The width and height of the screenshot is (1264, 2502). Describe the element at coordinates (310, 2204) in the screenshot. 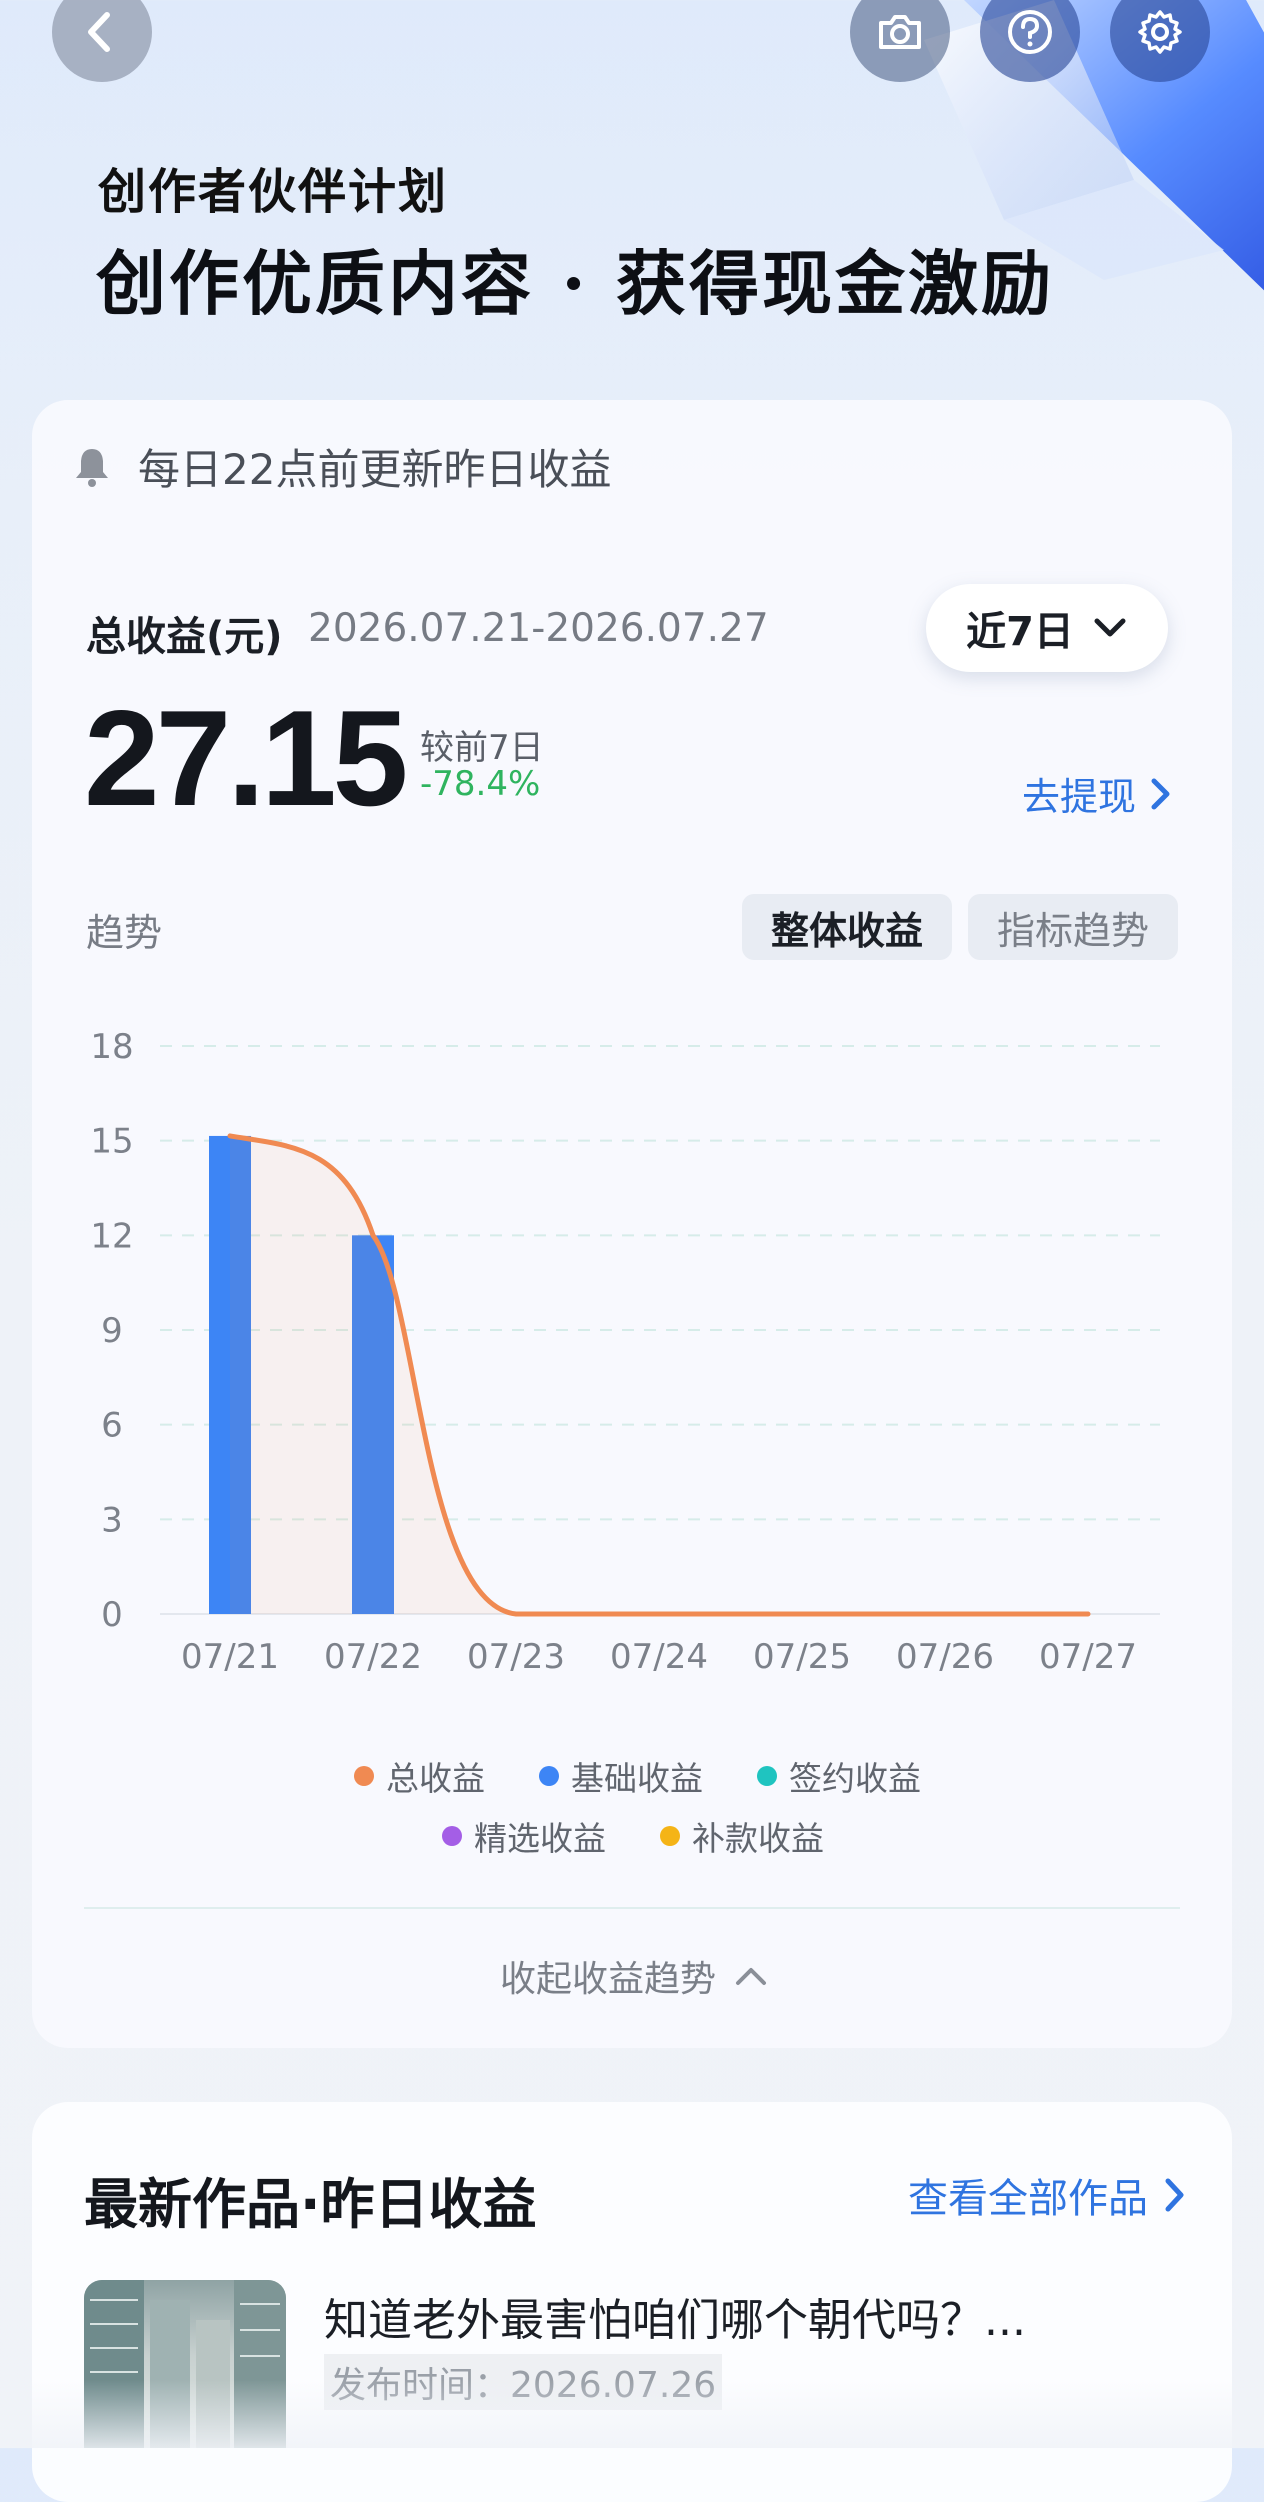

I see `latest-works-title: 最新作品·昨日收益` at that location.